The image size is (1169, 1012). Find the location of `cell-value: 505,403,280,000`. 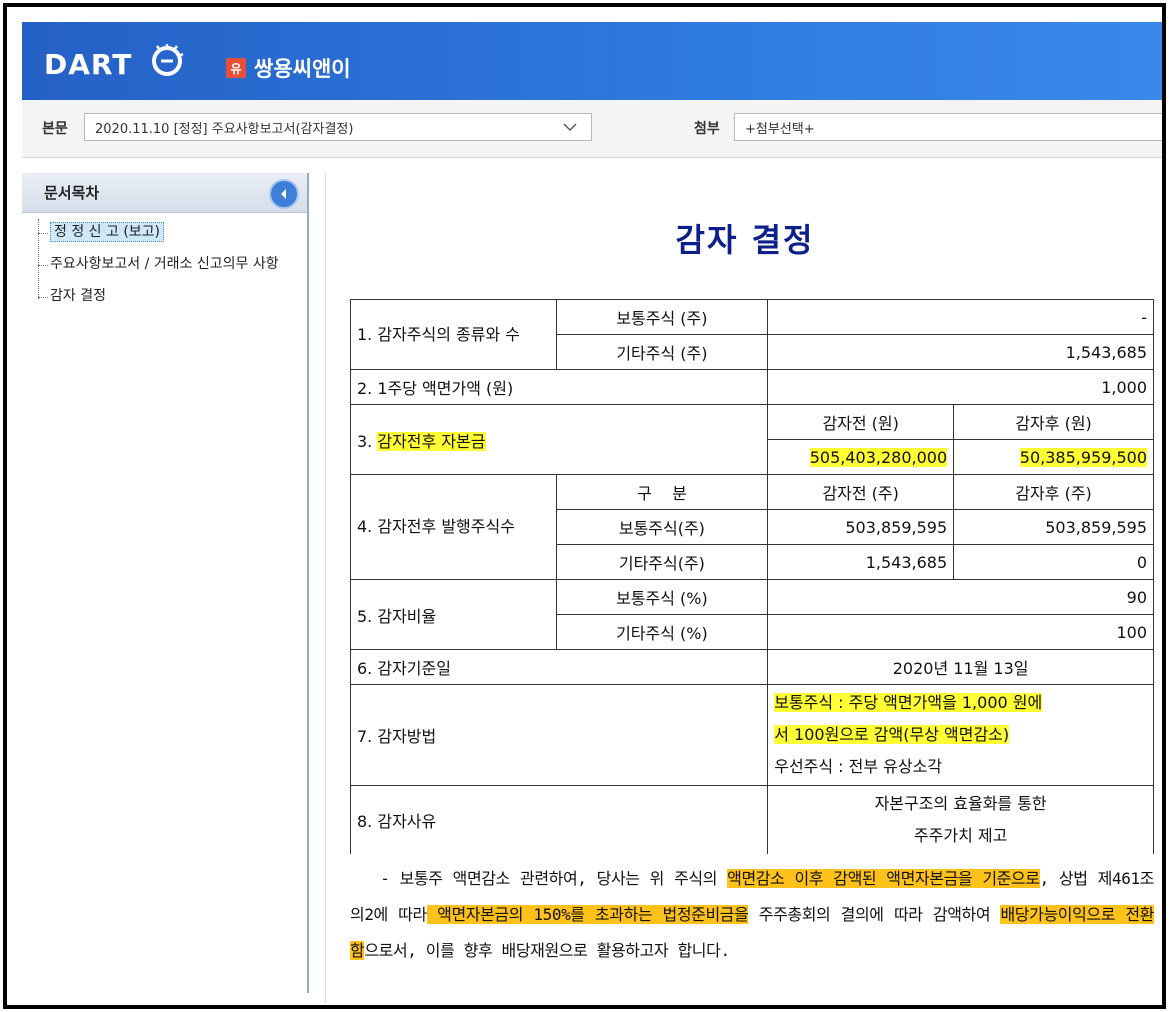

cell-value: 505,403,280,000 is located at coordinates (861, 457).